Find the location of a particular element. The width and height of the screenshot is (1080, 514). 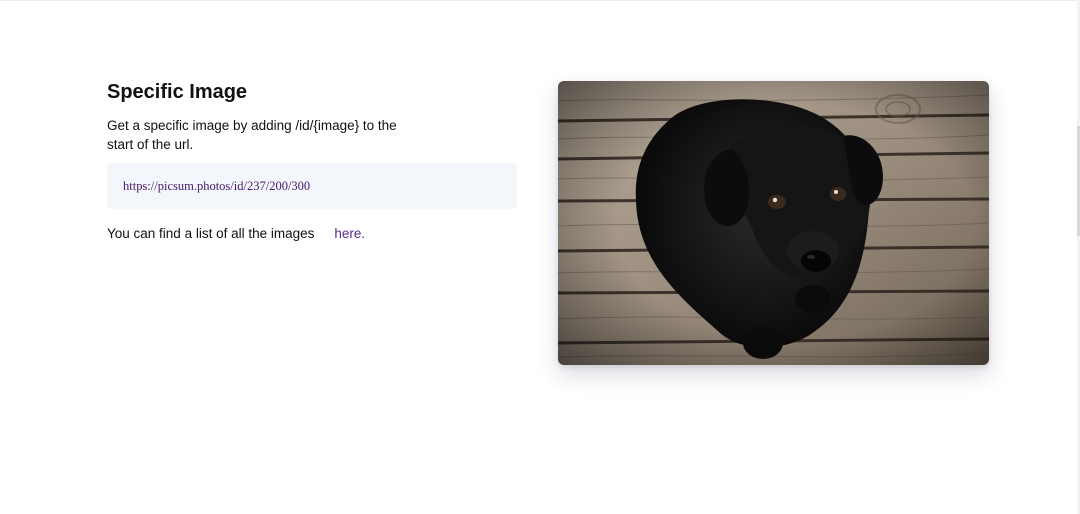

top-border is located at coordinates (540, 0).